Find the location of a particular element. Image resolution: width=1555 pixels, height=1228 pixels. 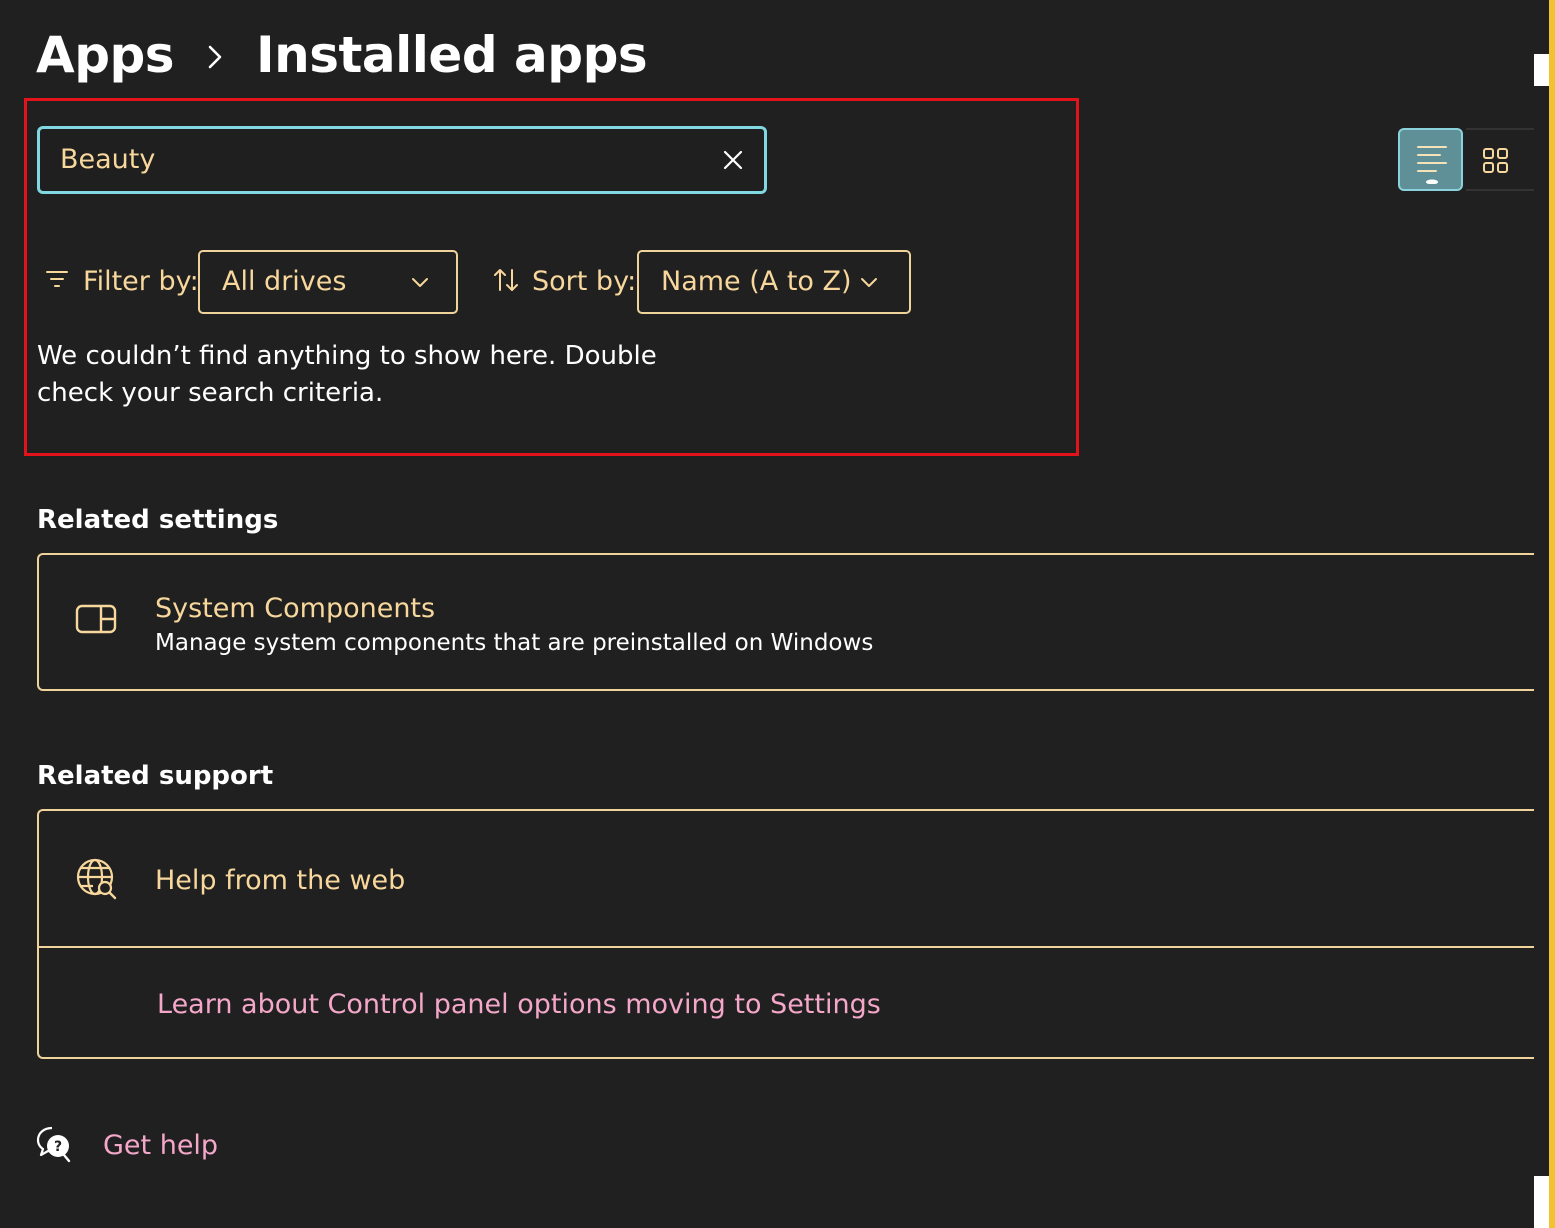

help-chat-icon: ? is located at coordinates (54, 1146).